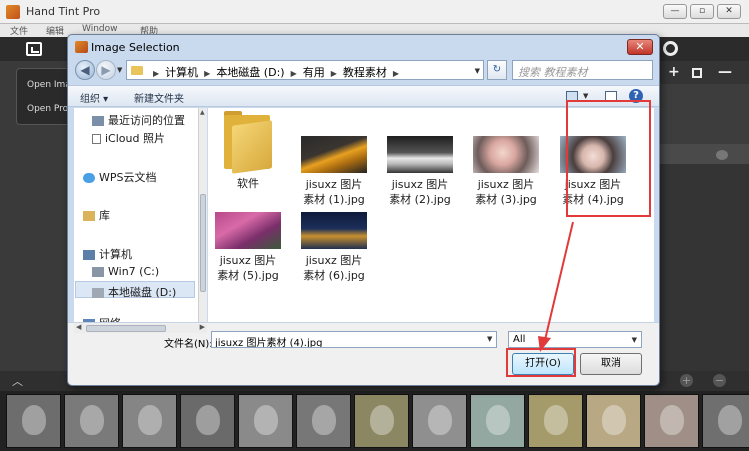  What do you see at coordinates (19, 30) in the screenshot?
I see `menu-file: 文件` at bounding box center [19, 30].